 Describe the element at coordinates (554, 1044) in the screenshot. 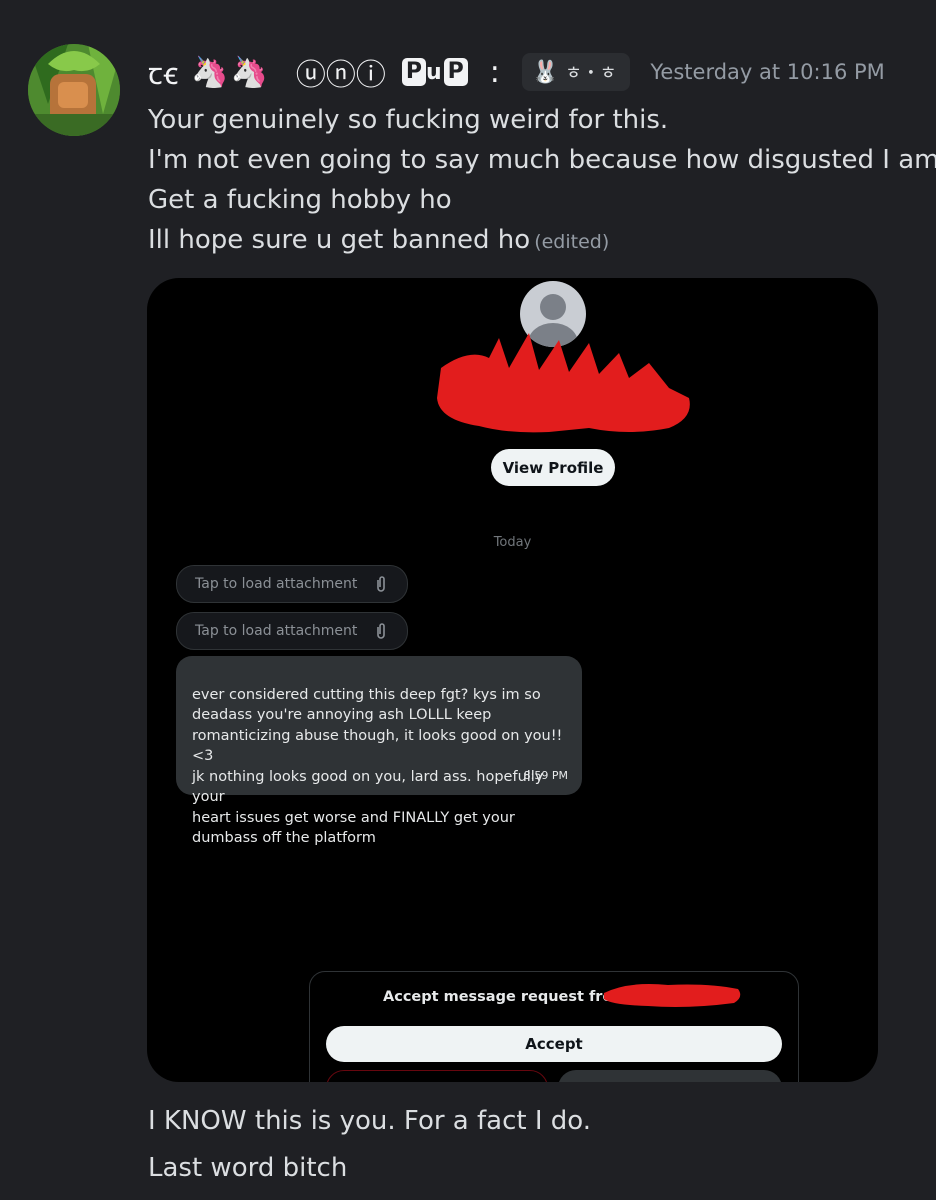

I see `accept-button: Accept` at that location.